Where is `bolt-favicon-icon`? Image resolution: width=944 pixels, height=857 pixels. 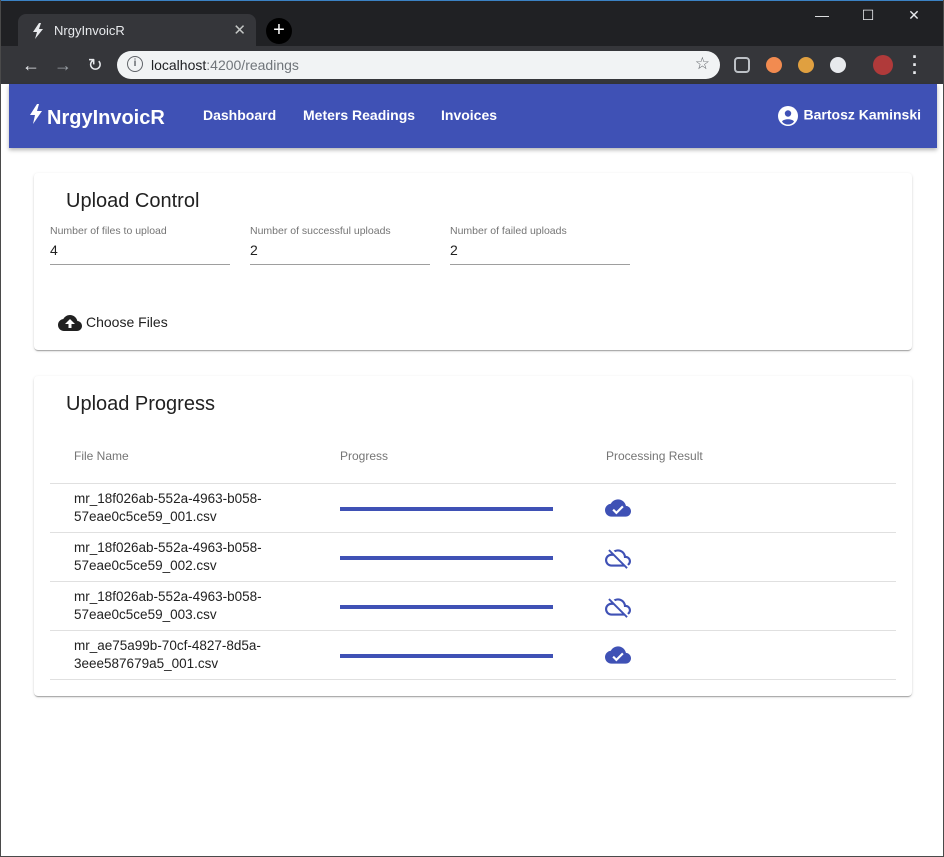 bolt-favicon-icon is located at coordinates (38, 31).